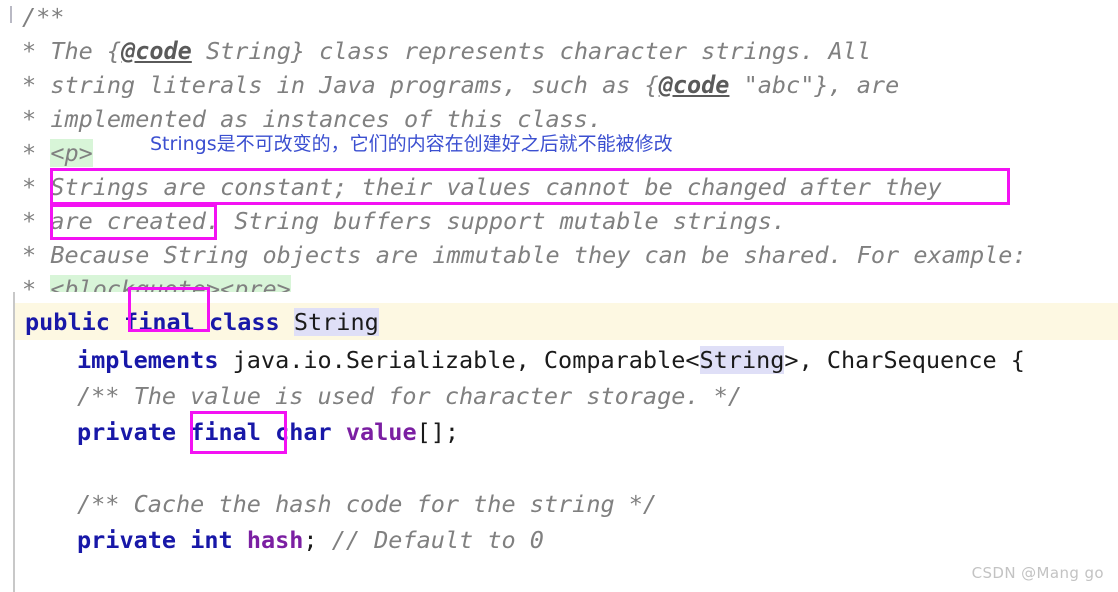  Describe the element at coordinates (742, 360) in the screenshot. I see `type-arg-string: String` at that location.